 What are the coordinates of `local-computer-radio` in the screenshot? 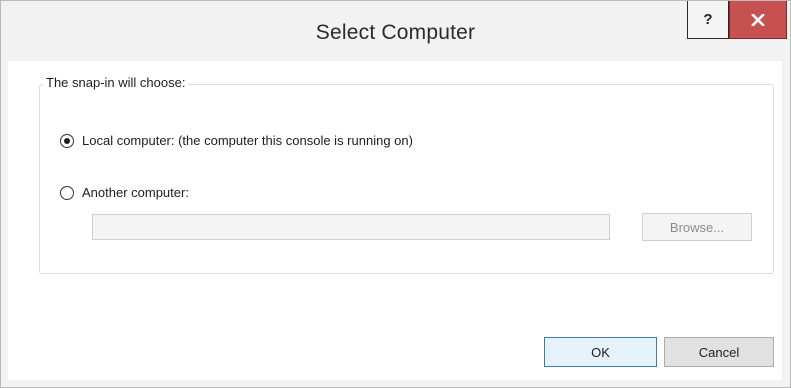 It's located at (67, 140).